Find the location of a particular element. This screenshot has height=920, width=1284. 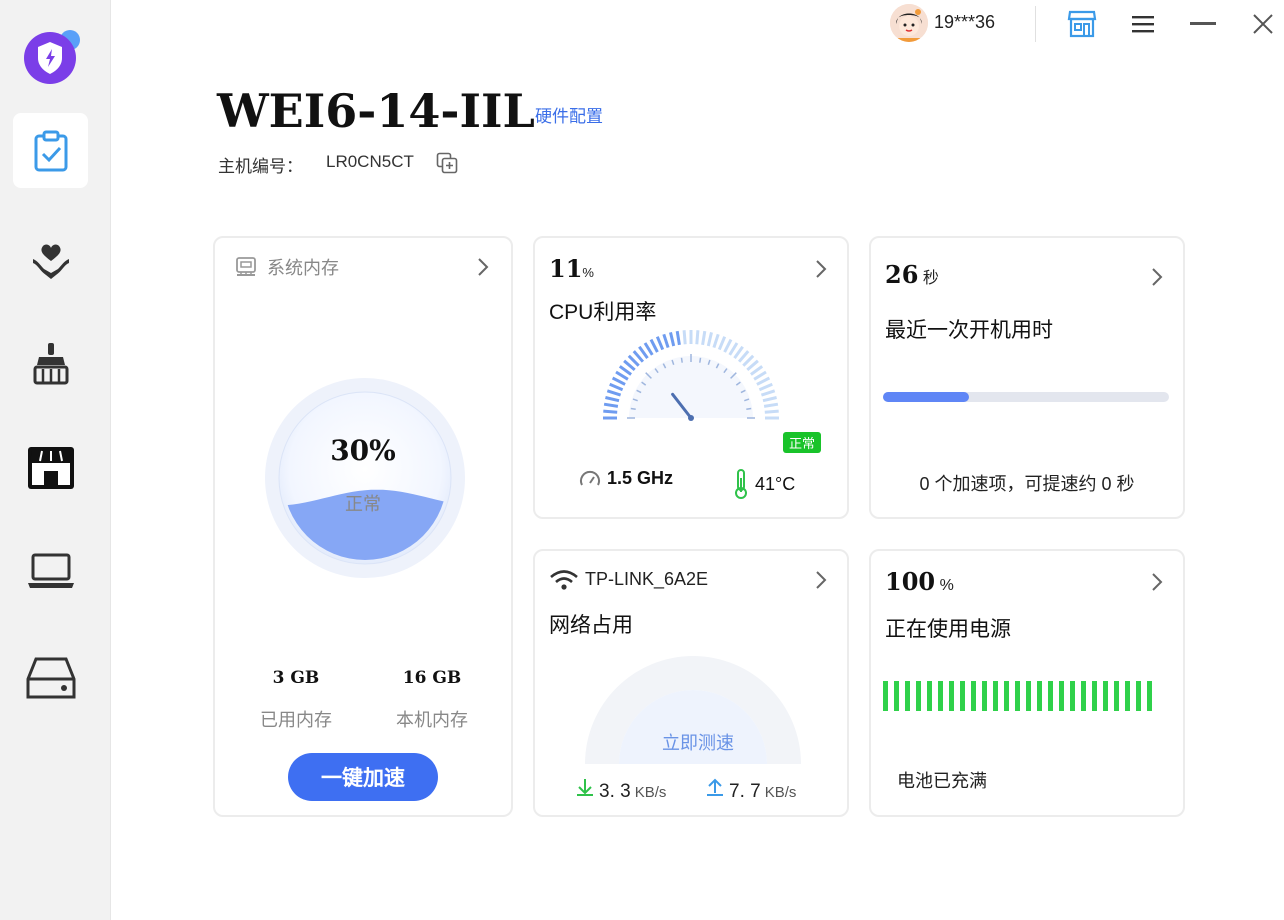

sidebar-item-disk is located at coordinates (50, 677).